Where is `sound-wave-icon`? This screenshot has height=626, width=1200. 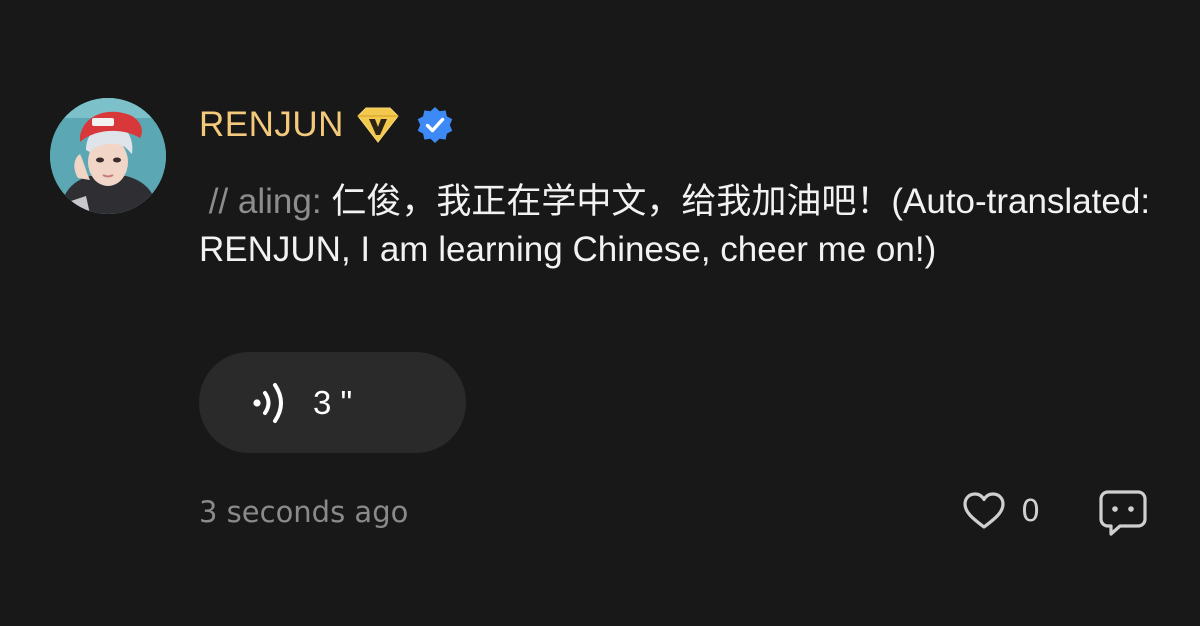
sound-wave-icon is located at coordinates (270, 403).